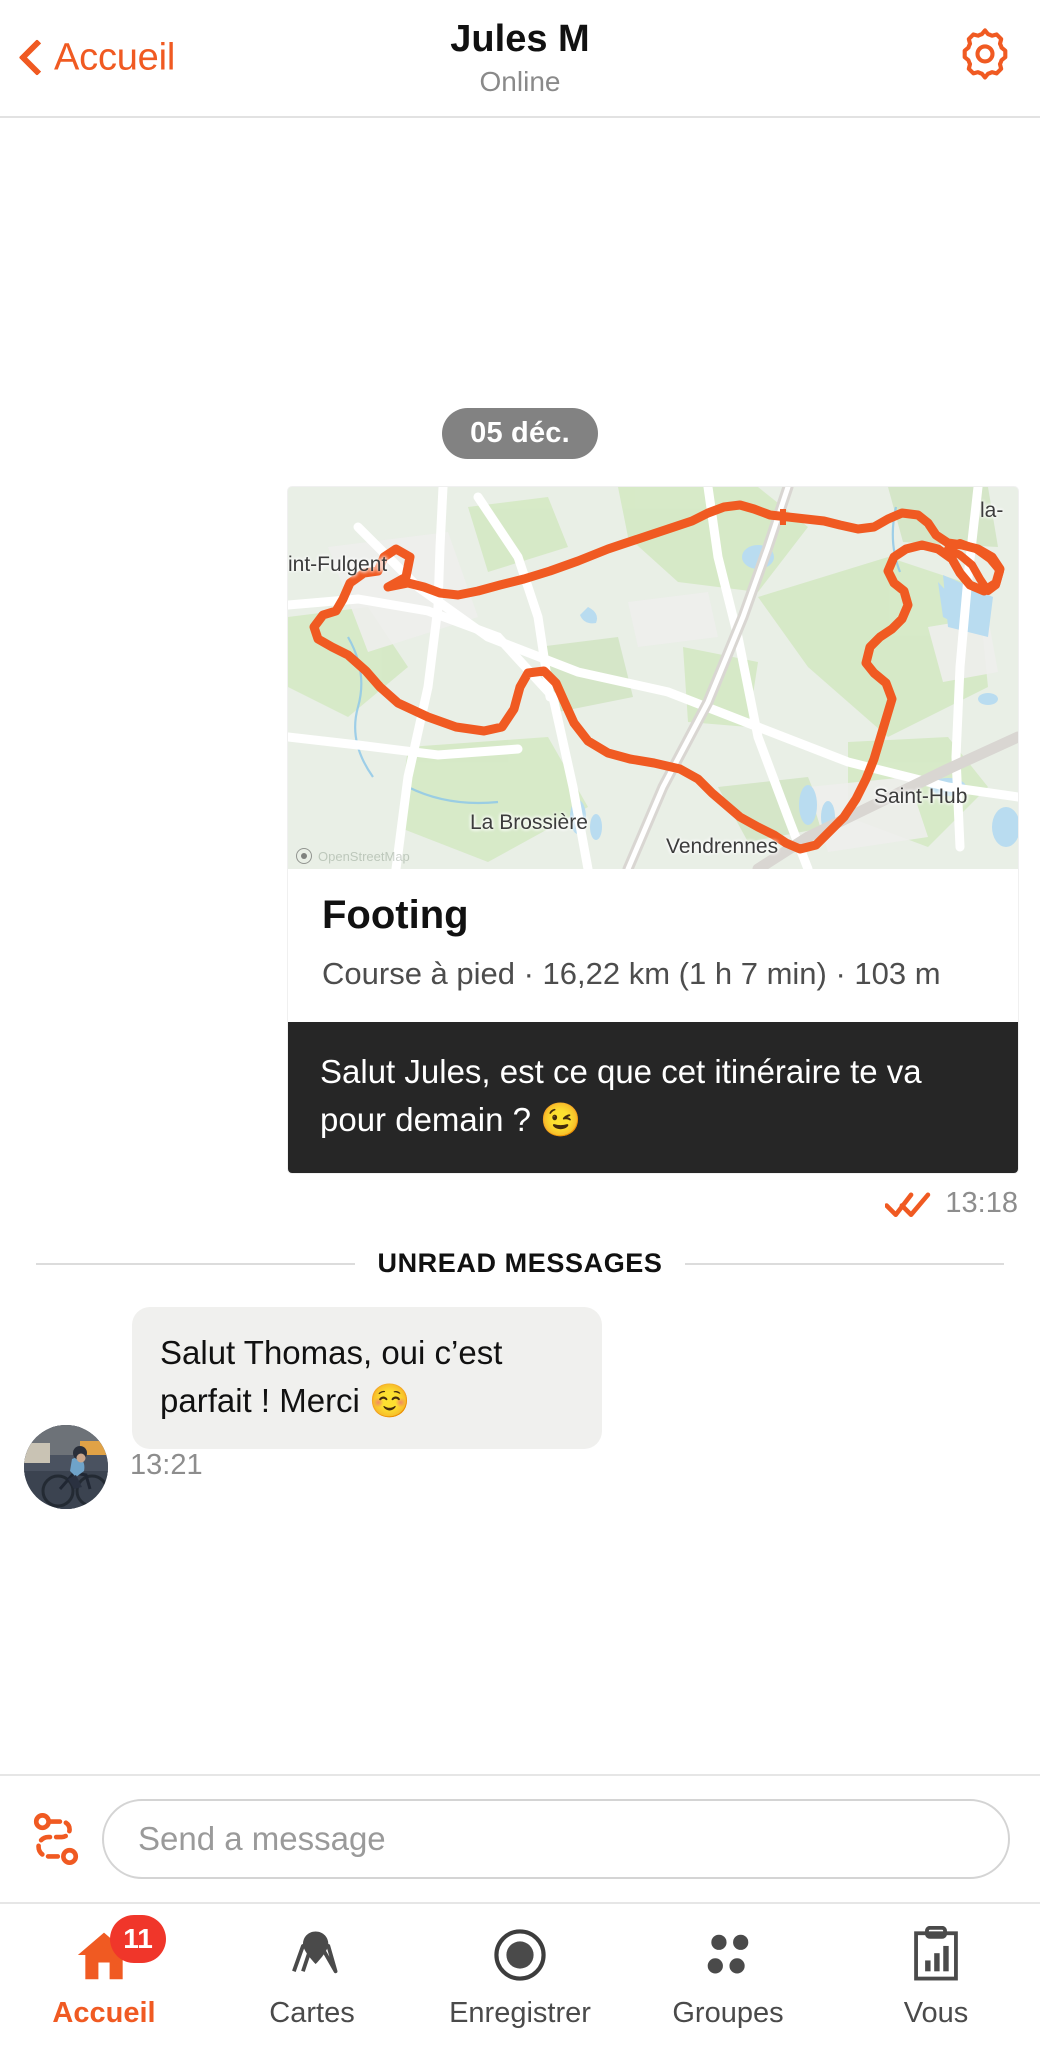 This screenshot has height=2048, width=1040. What do you see at coordinates (520, 81) in the screenshot?
I see `peer-status: Online` at bounding box center [520, 81].